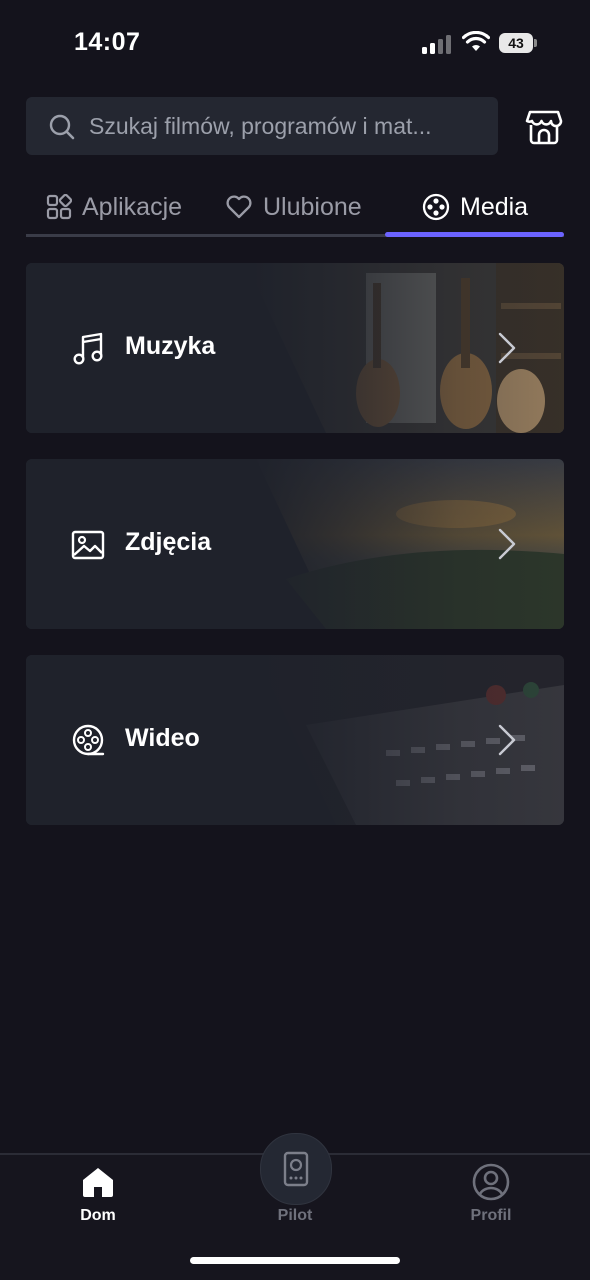  What do you see at coordinates (132, 206) in the screenshot?
I see `tab-label: Aplikacje` at bounding box center [132, 206].